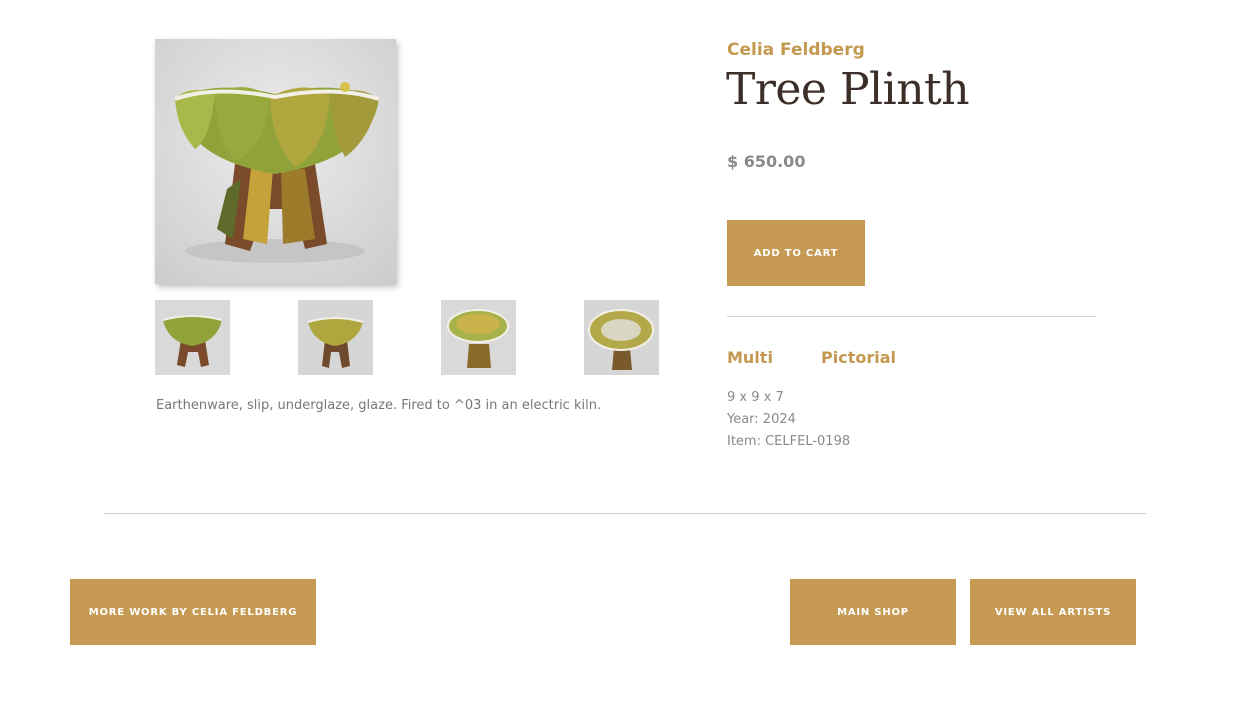 This screenshot has width=1258, height=719. Describe the element at coordinates (625, 513) in the screenshot. I see `footer-divider` at that location.